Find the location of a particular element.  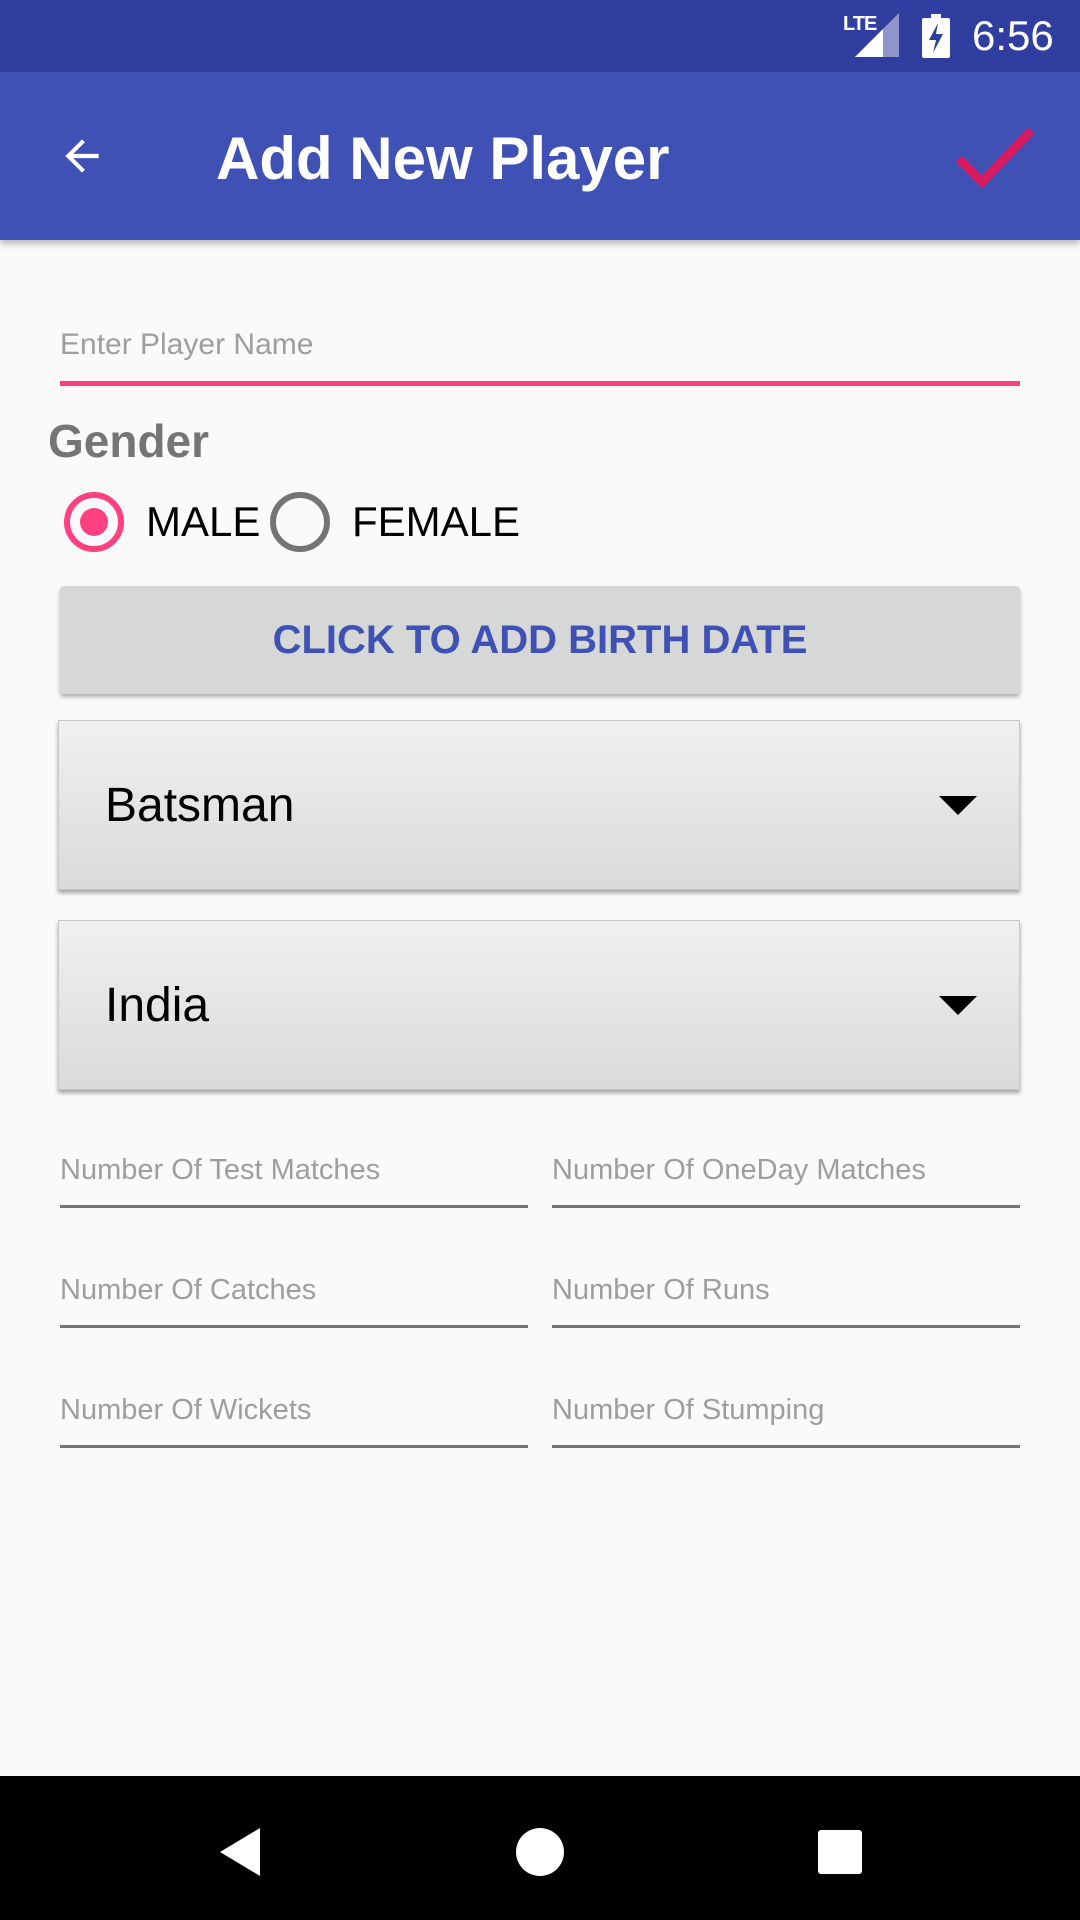

role-selected-value: Batsman is located at coordinates (200, 805).